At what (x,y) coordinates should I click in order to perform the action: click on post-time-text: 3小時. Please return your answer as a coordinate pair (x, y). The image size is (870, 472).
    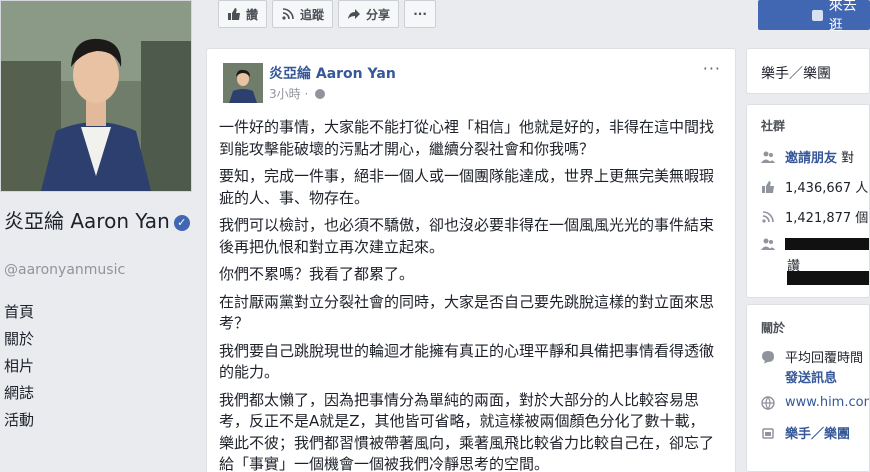
    Looking at the image, I should click on (285, 94).